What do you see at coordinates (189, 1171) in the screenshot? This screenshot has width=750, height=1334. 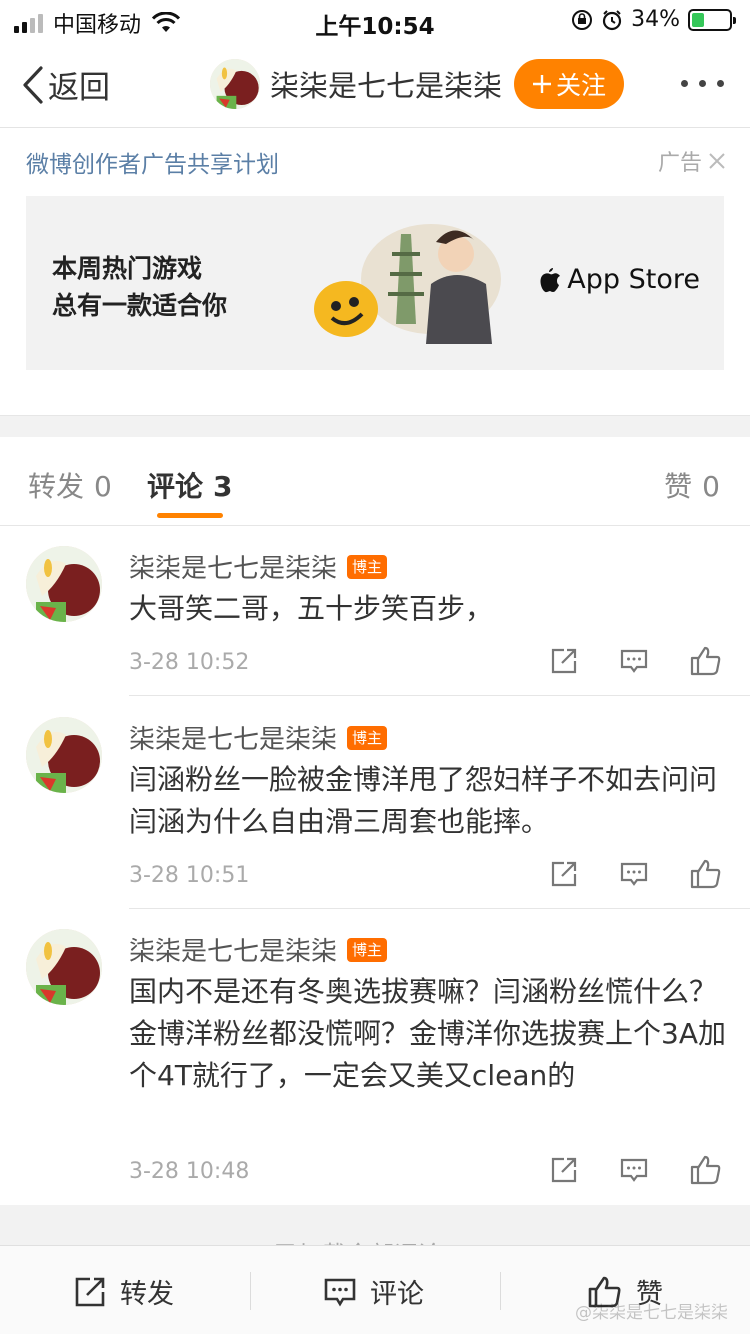 I see `comment-time: 3-28 10:48` at bounding box center [189, 1171].